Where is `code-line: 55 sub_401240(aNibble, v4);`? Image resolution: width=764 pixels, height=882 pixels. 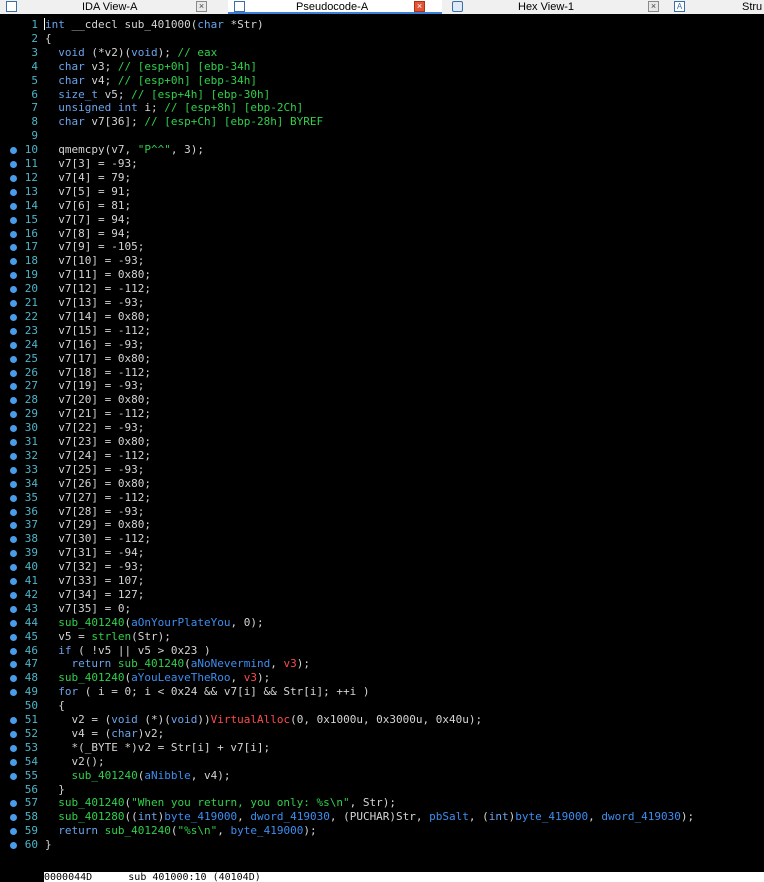 code-line: 55 sub_401240(aNibble, v4); is located at coordinates (382, 776).